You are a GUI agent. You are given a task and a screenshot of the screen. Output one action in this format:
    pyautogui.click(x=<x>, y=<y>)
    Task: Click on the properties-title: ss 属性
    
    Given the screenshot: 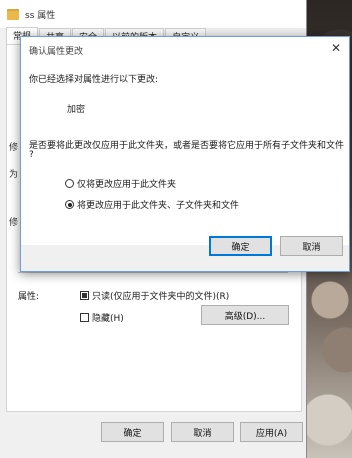 What is the action you would take?
    pyautogui.click(x=40, y=15)
    